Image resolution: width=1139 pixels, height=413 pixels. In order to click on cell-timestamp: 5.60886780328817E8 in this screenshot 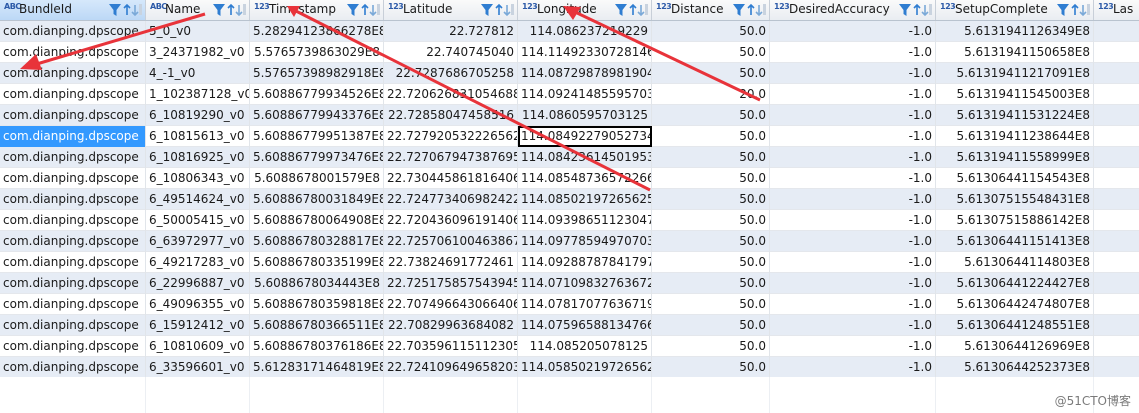, I will do `click(317, 241)`.